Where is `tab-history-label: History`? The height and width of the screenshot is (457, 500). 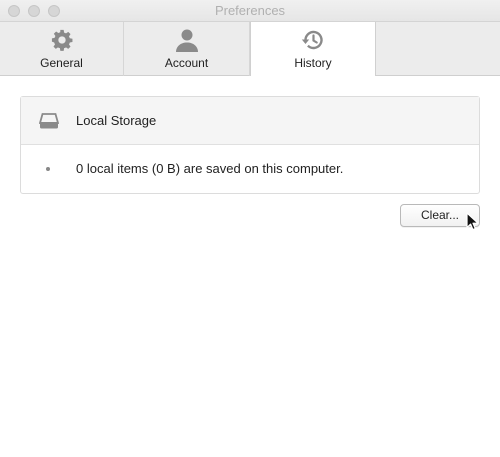 tab-history-label: History is located at coordinates (313, 63).